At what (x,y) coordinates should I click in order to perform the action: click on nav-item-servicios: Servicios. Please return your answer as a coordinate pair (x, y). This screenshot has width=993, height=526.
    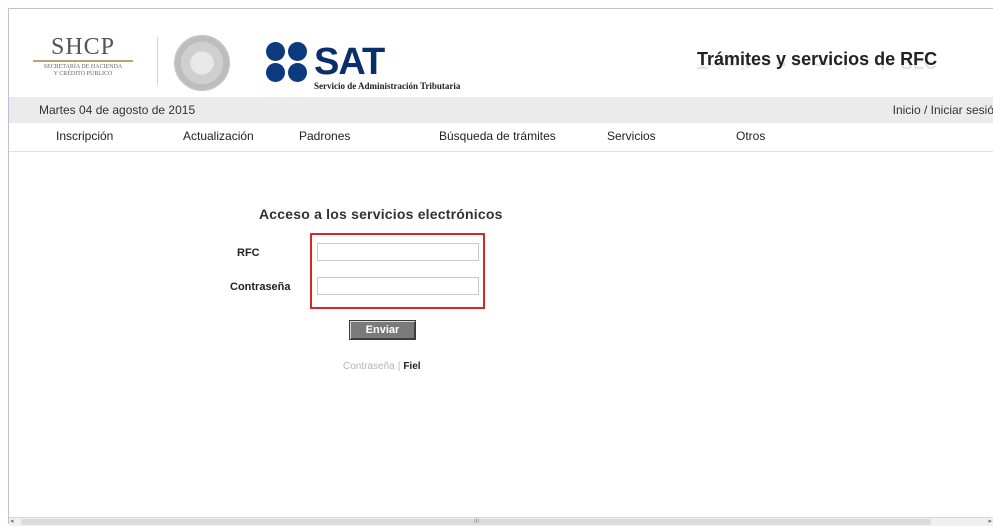
    Looking at the image, I should click on (631, 136).